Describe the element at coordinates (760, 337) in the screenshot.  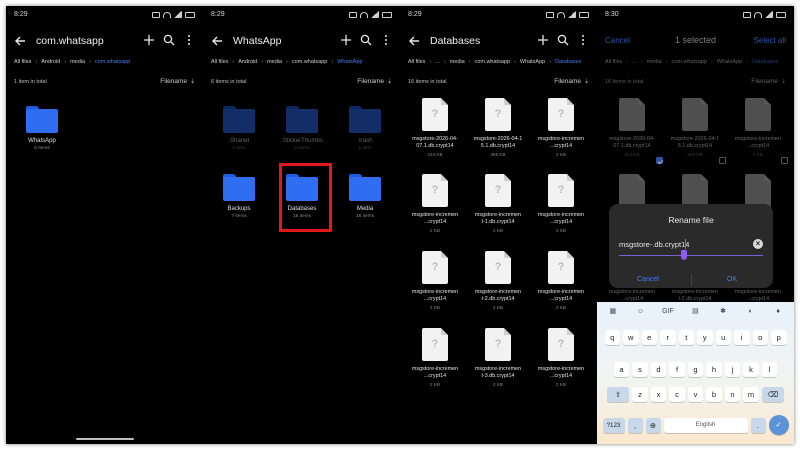
I see `key: o` at that location.